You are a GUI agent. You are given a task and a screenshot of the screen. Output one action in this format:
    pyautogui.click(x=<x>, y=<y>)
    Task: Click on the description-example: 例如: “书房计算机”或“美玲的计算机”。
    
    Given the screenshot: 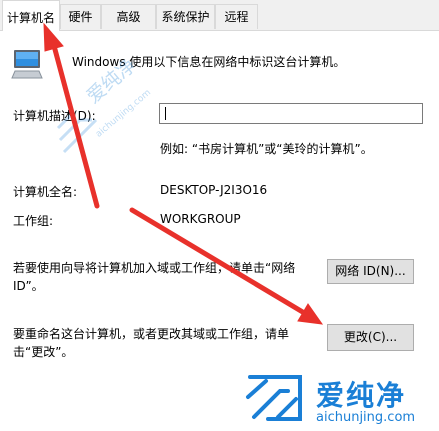 What is the action you would take?
    pyautogui.click(x=266, y=149)
    